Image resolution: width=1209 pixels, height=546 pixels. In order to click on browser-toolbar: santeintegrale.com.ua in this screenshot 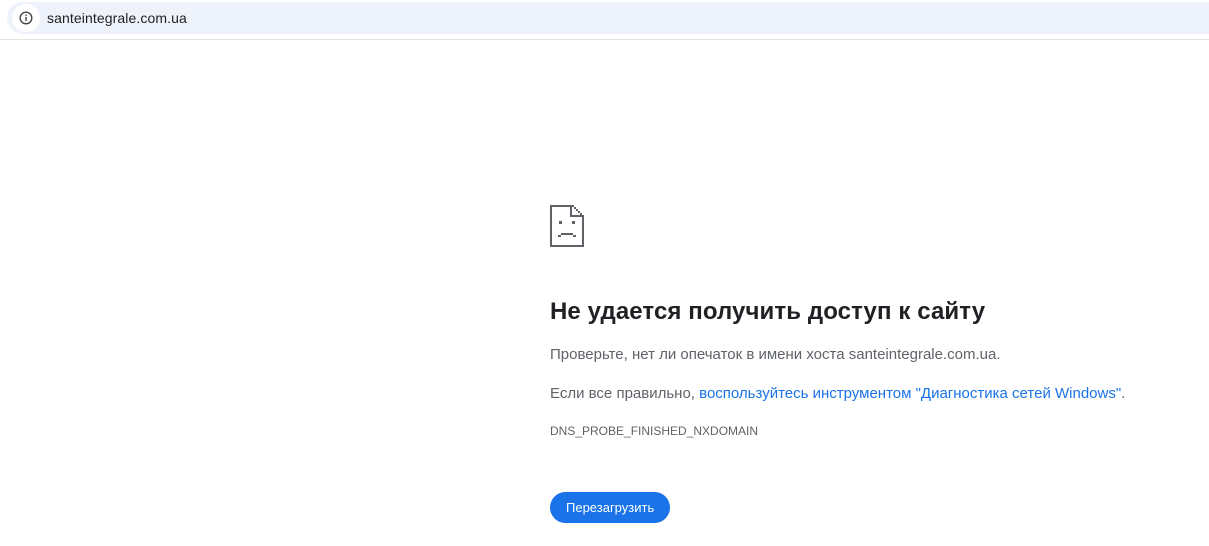, I will do `click(604, 20)`.